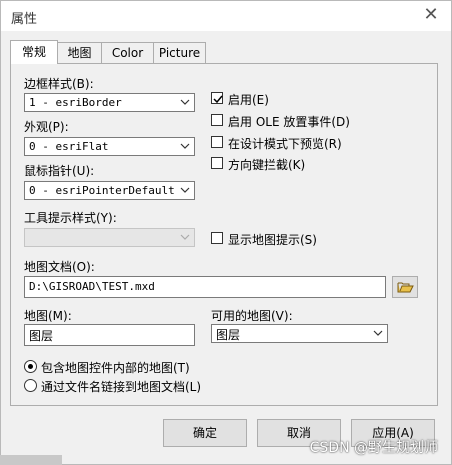  What do you see at coordinates (92, 286) in the screenshot?
I see `map-document-value: D:\GISROAD\TEST.mxd` at bounding box center [92, 286].